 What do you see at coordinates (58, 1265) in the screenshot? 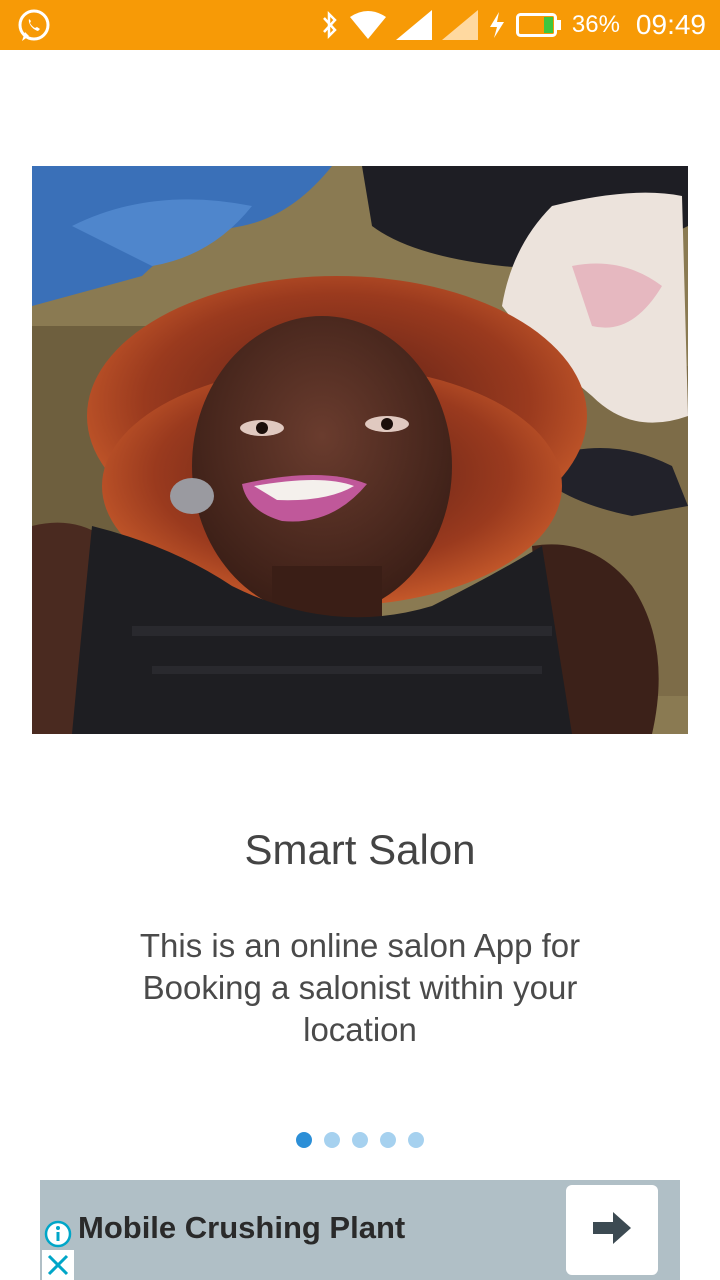
I see `close-icon` at bounding box center [58, 1265].